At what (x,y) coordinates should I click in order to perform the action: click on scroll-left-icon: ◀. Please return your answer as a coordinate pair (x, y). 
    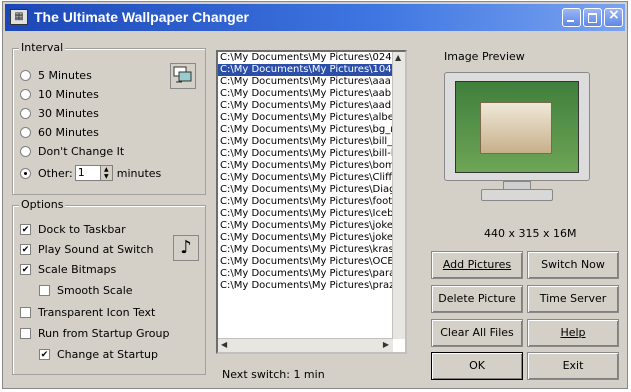
    Looking at the image, I should click on (224, 344).